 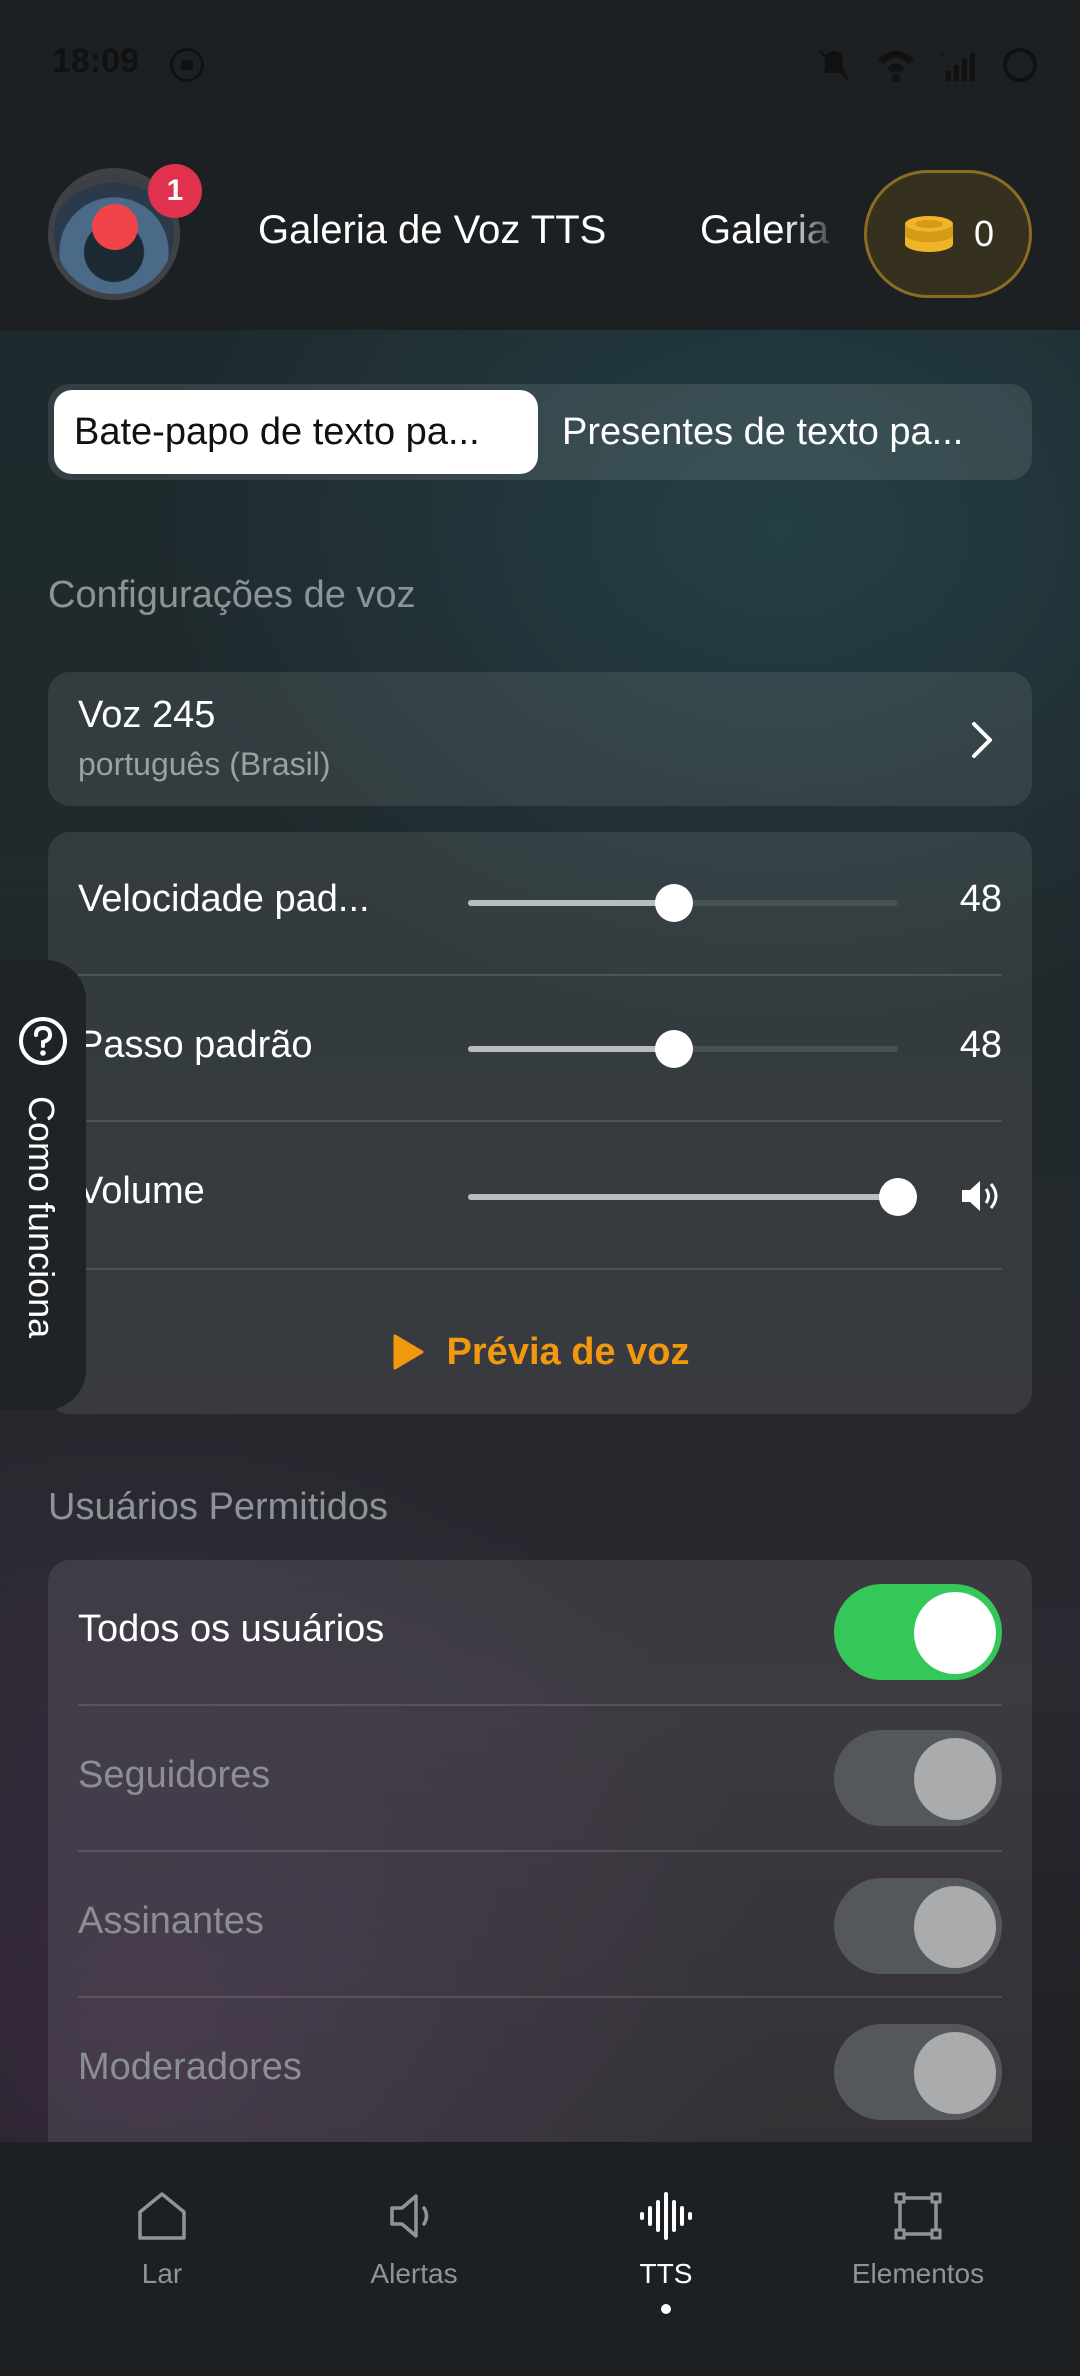 I want to click on toggle-all-users, so click(x=918, y=1632).